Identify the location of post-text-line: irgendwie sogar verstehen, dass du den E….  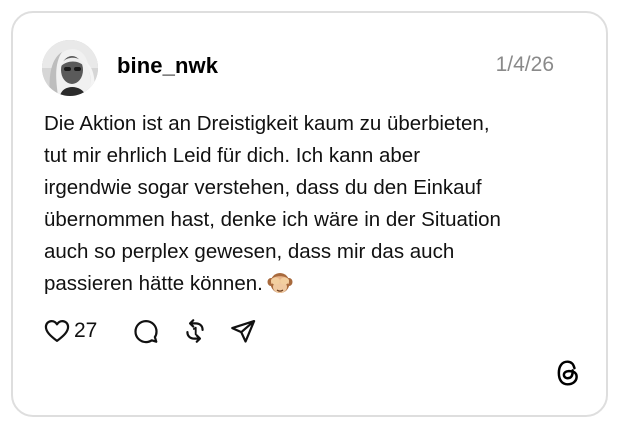
(263, 187).